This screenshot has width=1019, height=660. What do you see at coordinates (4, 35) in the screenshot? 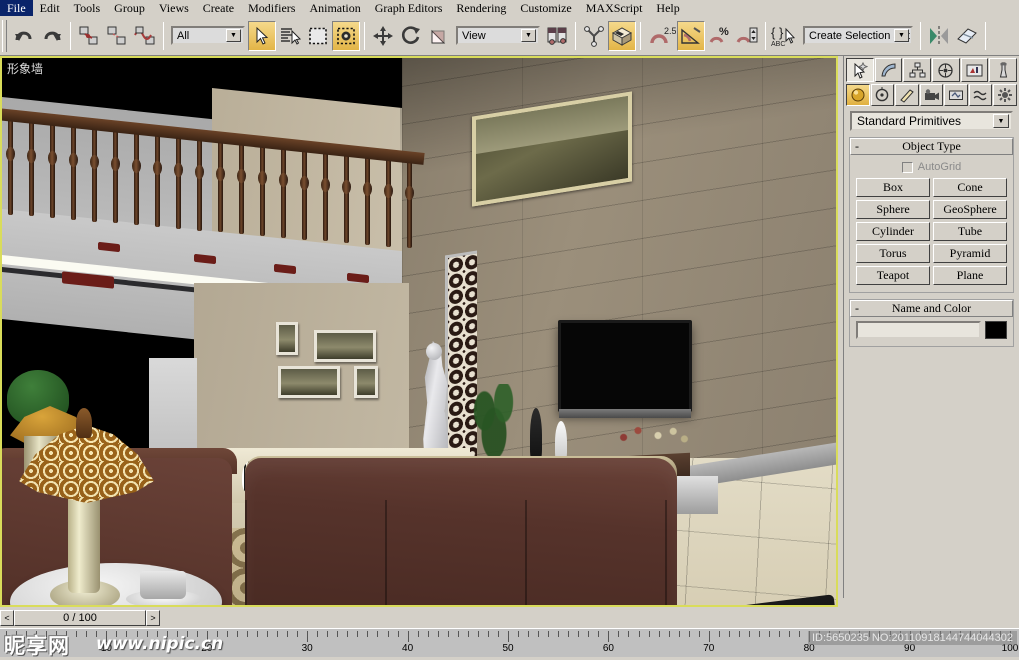
I see `toolbar-grip` at bounding box center [4, 35].